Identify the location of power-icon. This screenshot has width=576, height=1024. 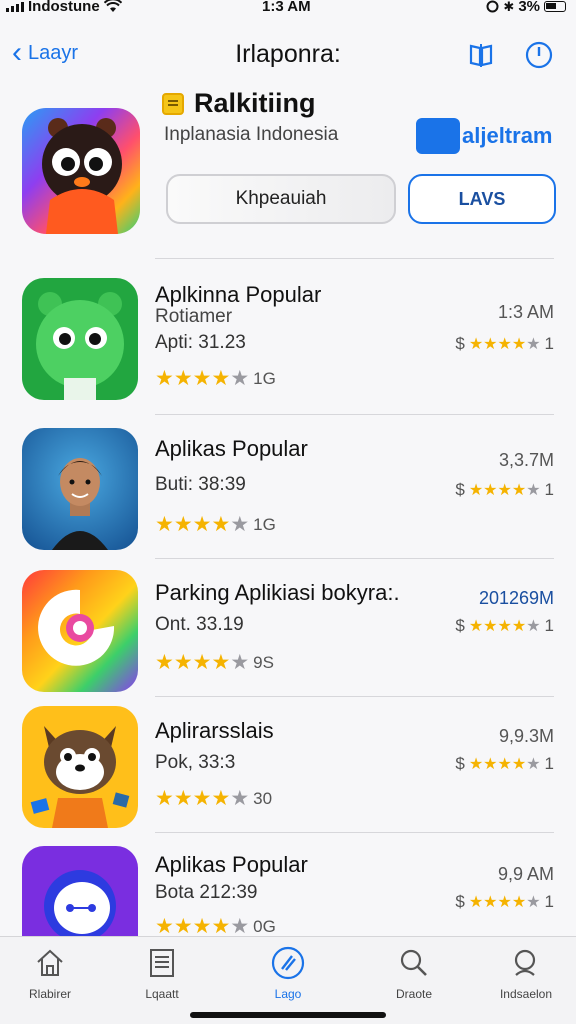
(539, 55).